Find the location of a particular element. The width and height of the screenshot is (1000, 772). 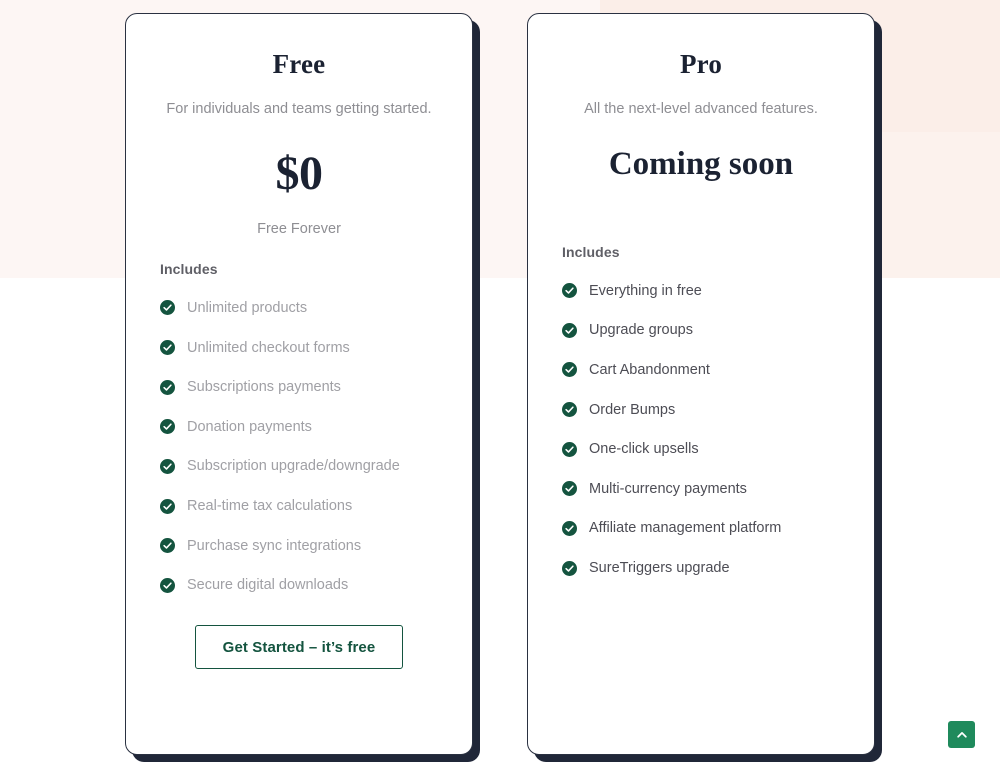

plan-name-free: Free is located at coordinates (299, 64).